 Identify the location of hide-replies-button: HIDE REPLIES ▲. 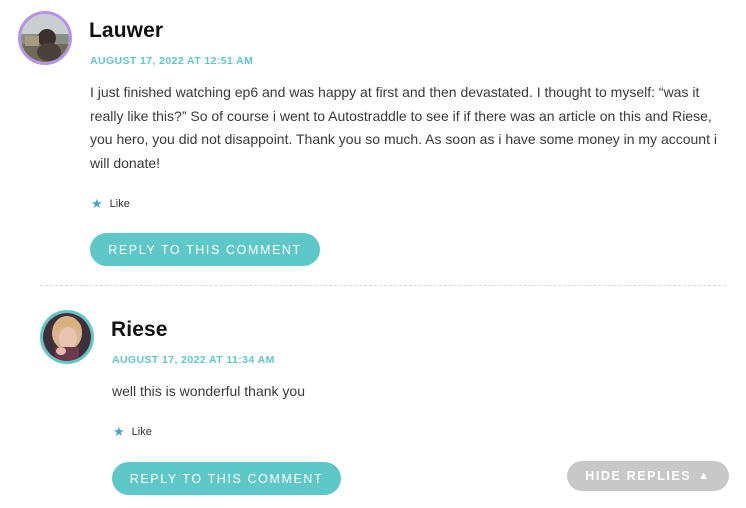
(648, 476).